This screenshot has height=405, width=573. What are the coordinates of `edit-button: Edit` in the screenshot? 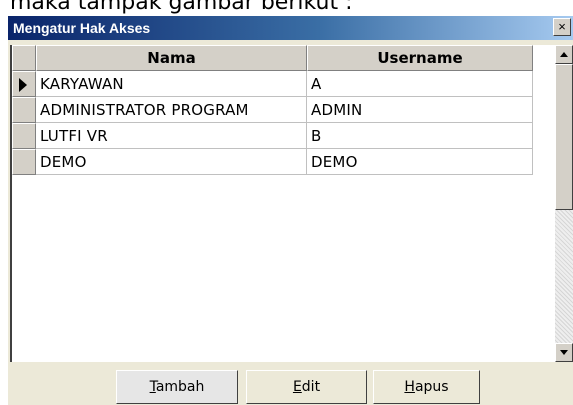 It's located at (306, 387).